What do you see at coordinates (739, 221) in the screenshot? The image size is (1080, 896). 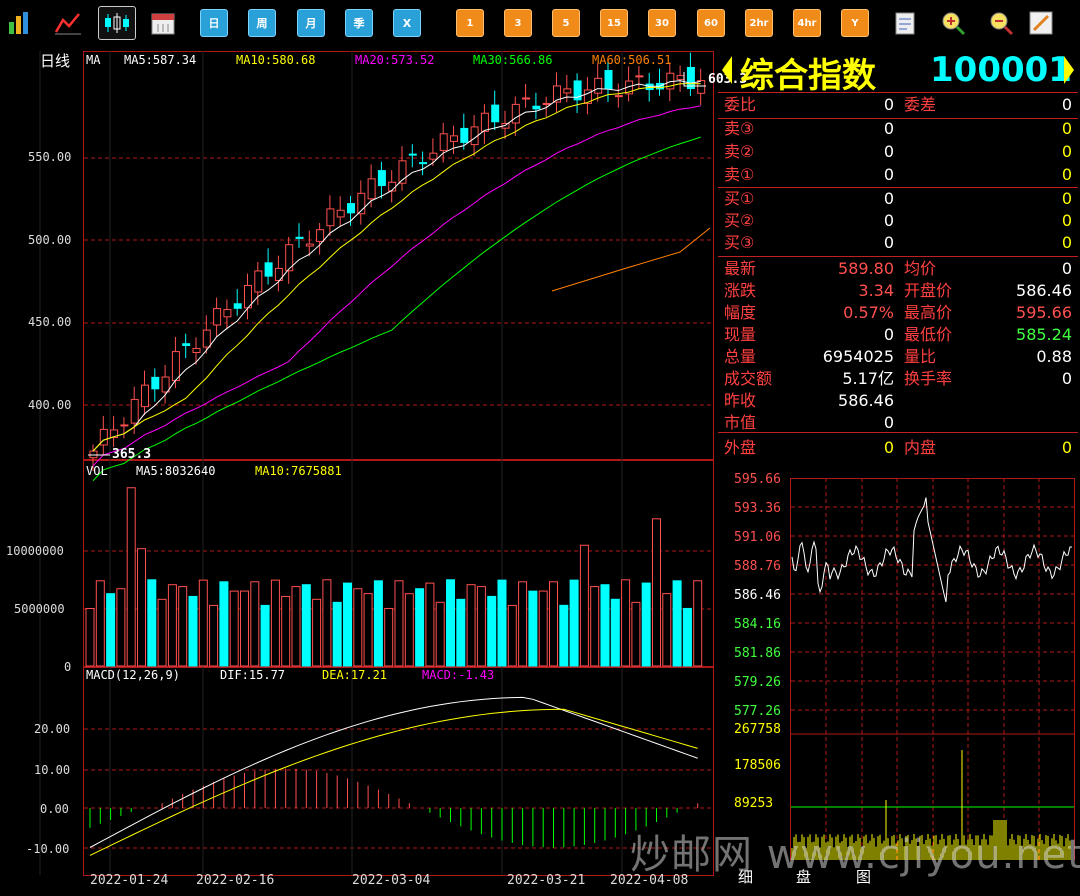 I see `bid-label: 买②` at bounding box center [739, 221].